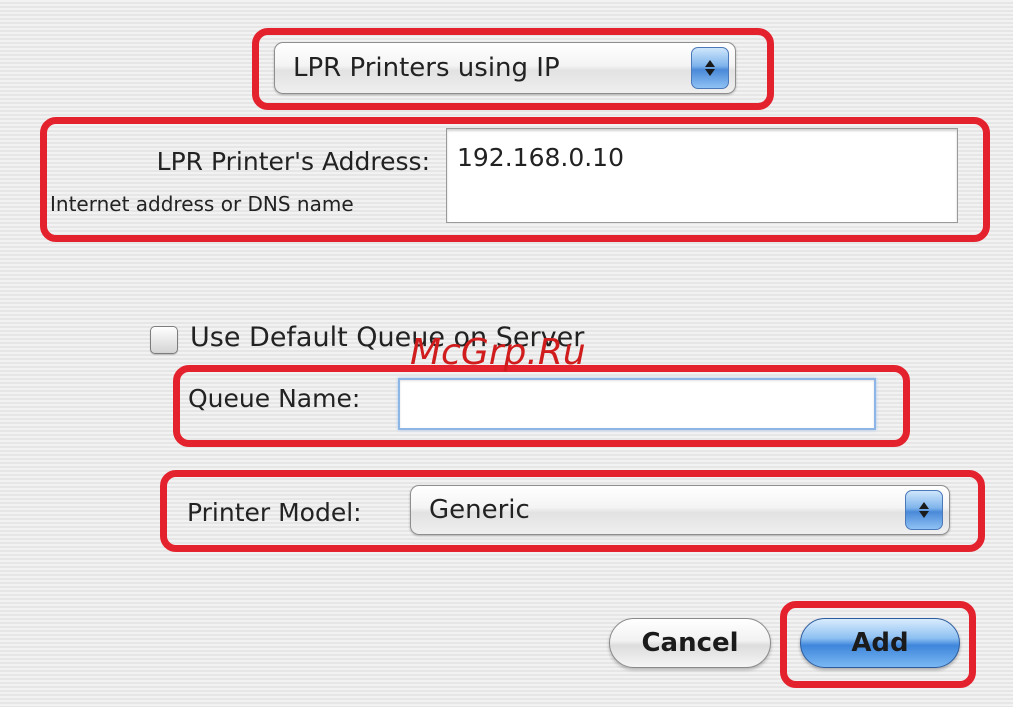  Describe the element at coordinates (540, 157) in the screenshot. I see `address-field-value: 192.168.0.10` at that location.